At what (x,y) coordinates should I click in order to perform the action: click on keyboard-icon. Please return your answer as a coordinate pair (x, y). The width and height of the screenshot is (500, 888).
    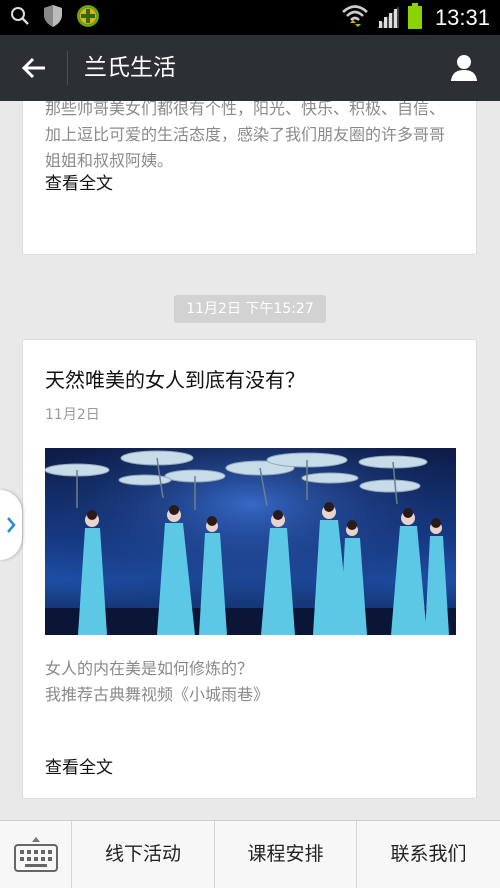
    Looking at the image, I should click on (35, 854).